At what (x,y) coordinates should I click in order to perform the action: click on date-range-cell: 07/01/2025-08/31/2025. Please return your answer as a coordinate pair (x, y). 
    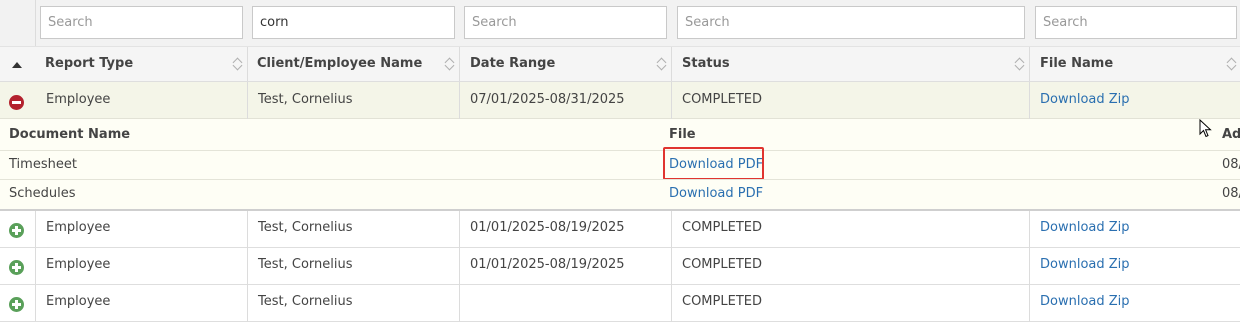
    Looking at the image, I should click on (547, 99).